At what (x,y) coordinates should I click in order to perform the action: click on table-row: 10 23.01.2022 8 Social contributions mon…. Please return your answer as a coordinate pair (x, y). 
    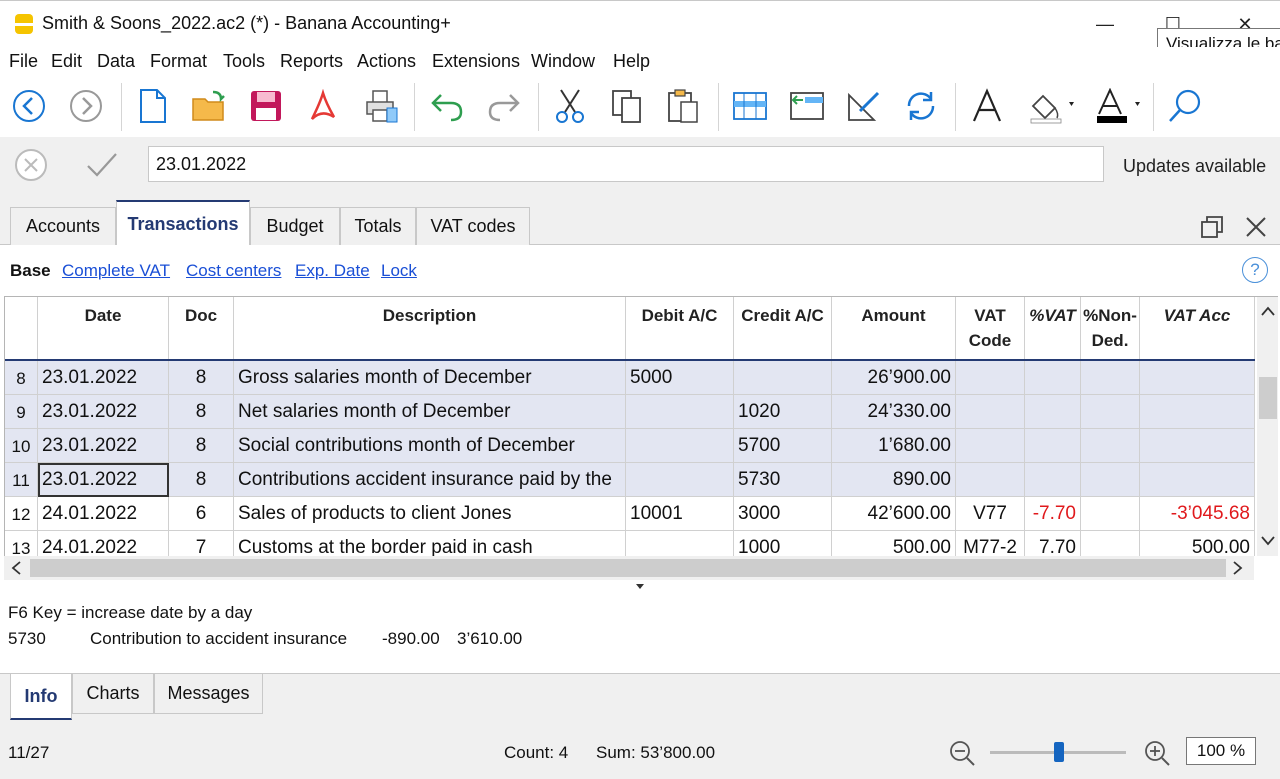
    Looking at the image, I should click on (630, 446).